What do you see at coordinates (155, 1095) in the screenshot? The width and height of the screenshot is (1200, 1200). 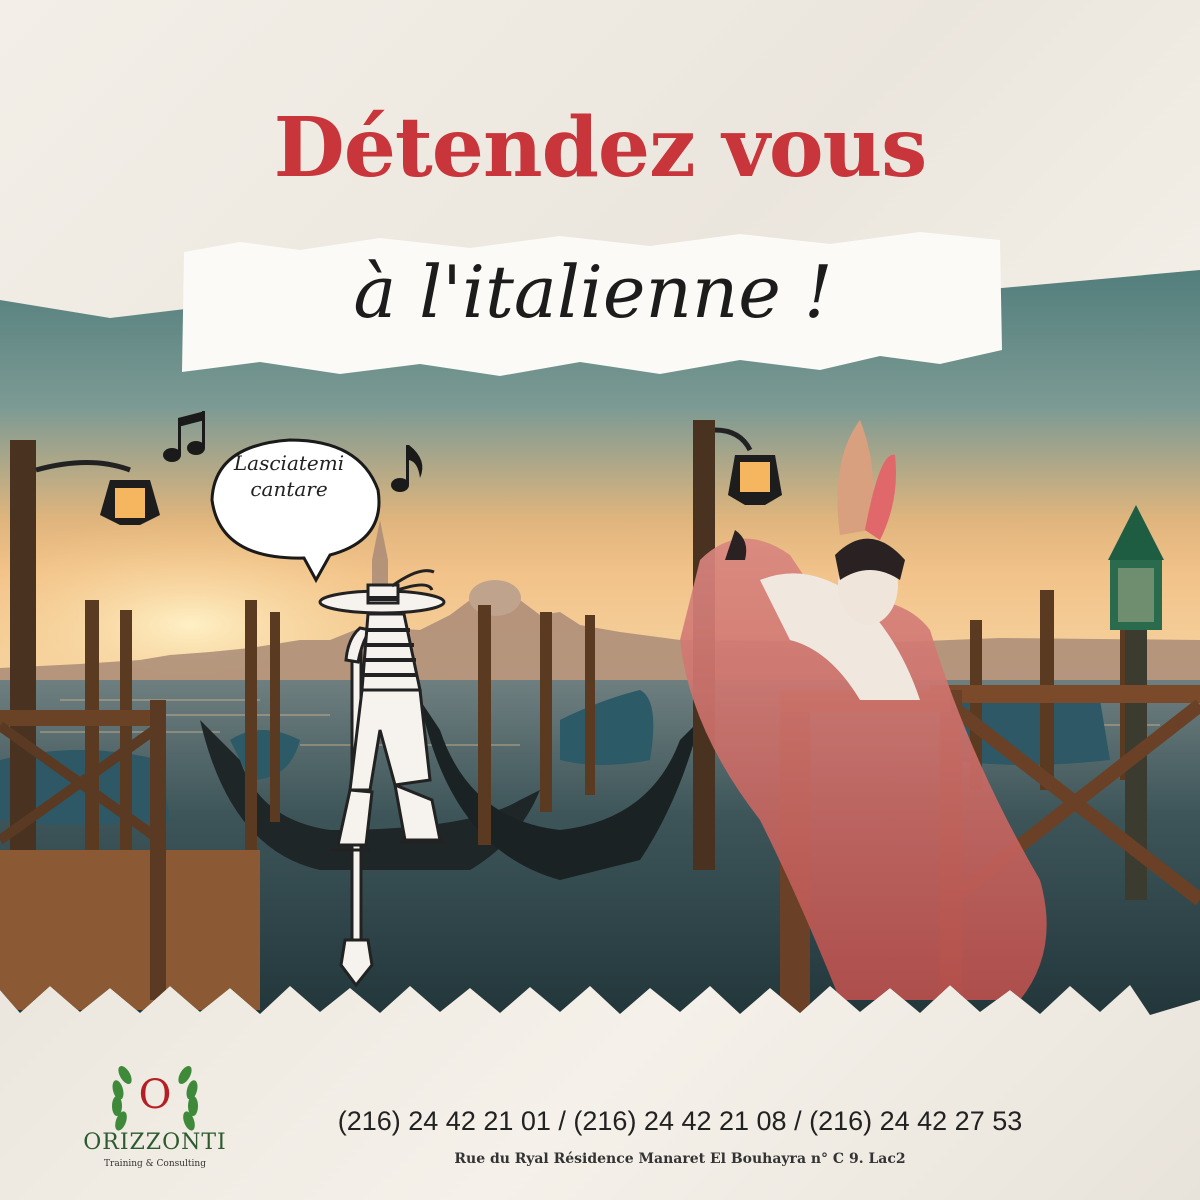 I see `logo-initial: O` at bounding box center [155, 1095].